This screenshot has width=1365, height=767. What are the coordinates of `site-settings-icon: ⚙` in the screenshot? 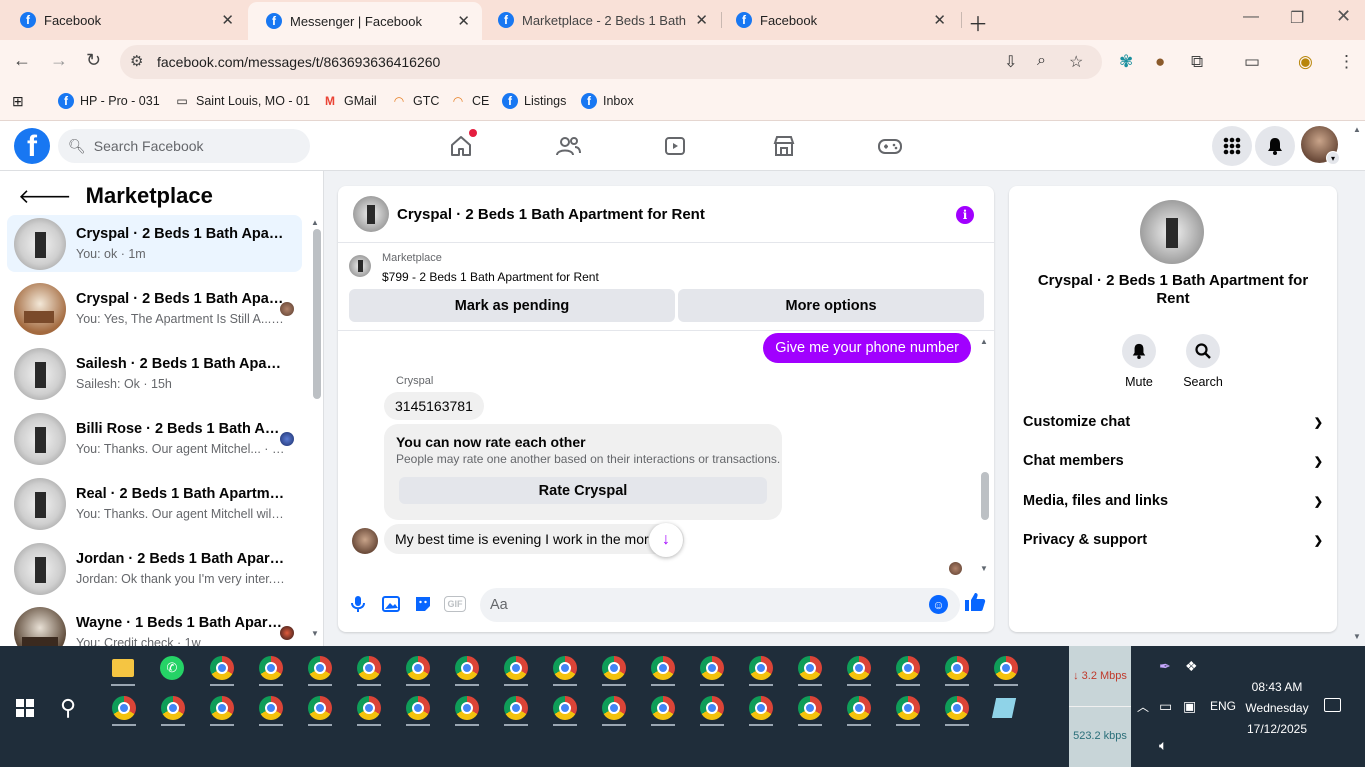 It's located at (136, 61).